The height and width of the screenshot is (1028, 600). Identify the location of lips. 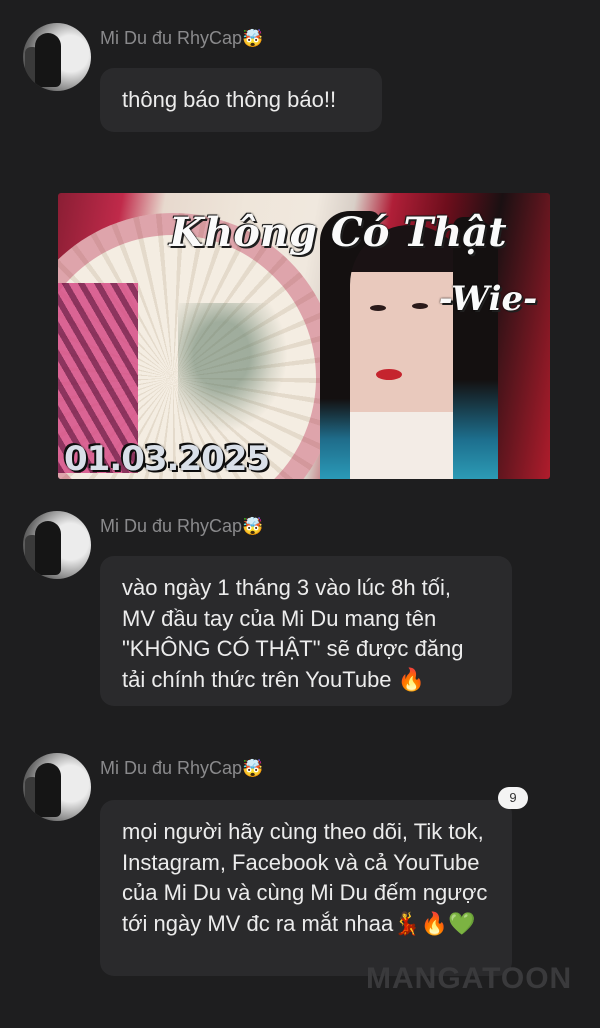
(389, 374).